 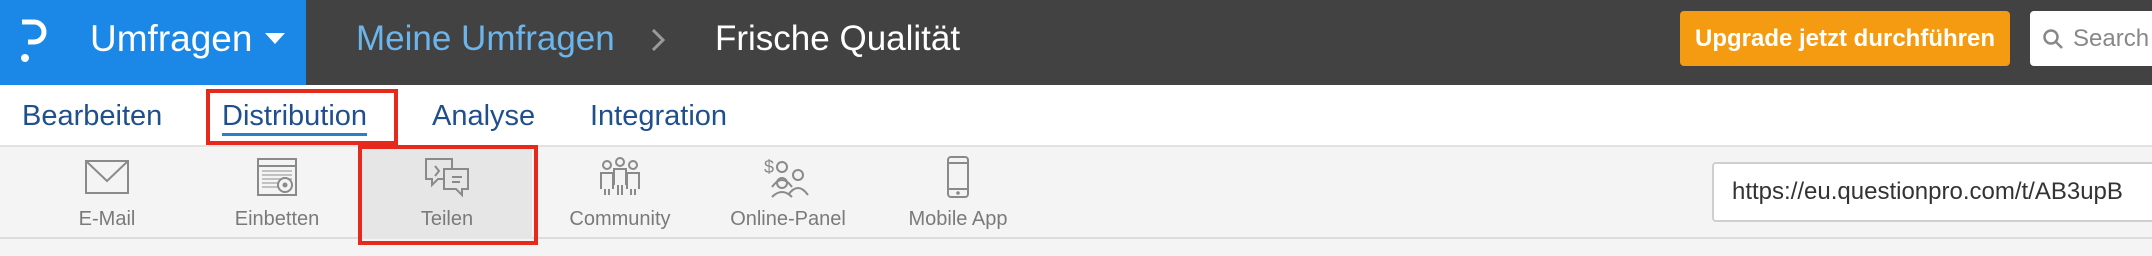 I want to click on toolbar-item-mobile-app: Mobile App, so click(x=958, y=194).